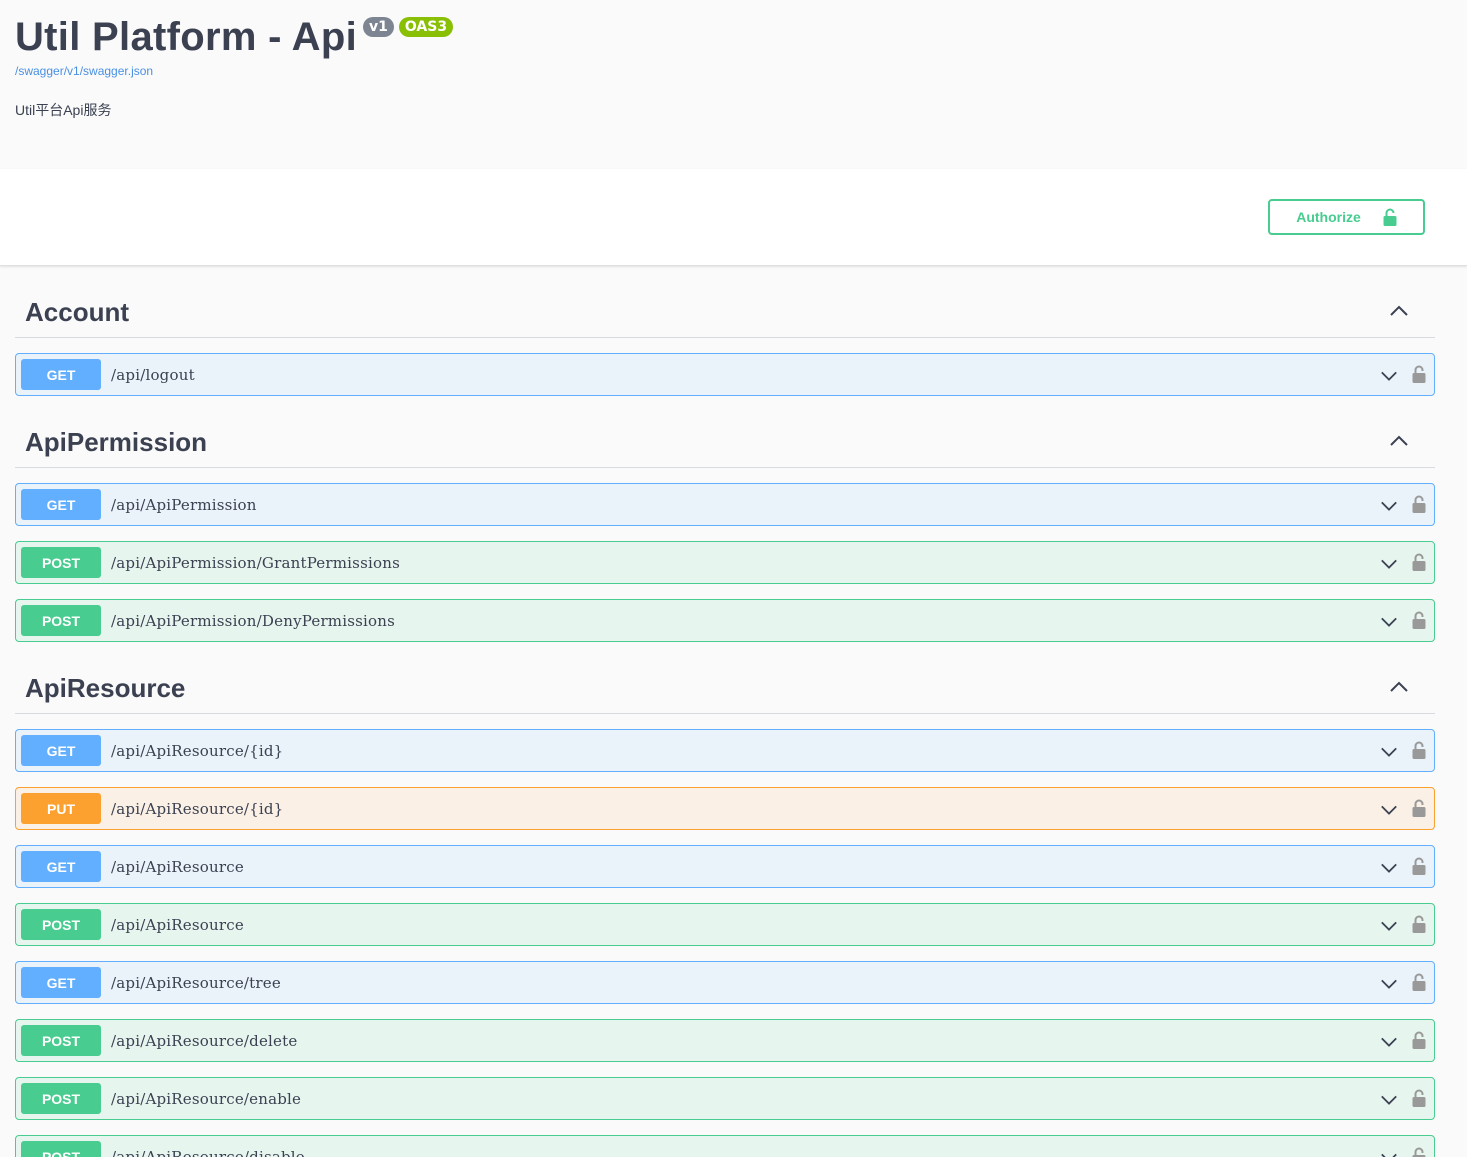 Image resolution: width=1467 pixels, height=1157 pixels. I want to click on authorize-label: Authorize, so click(1328, 217).